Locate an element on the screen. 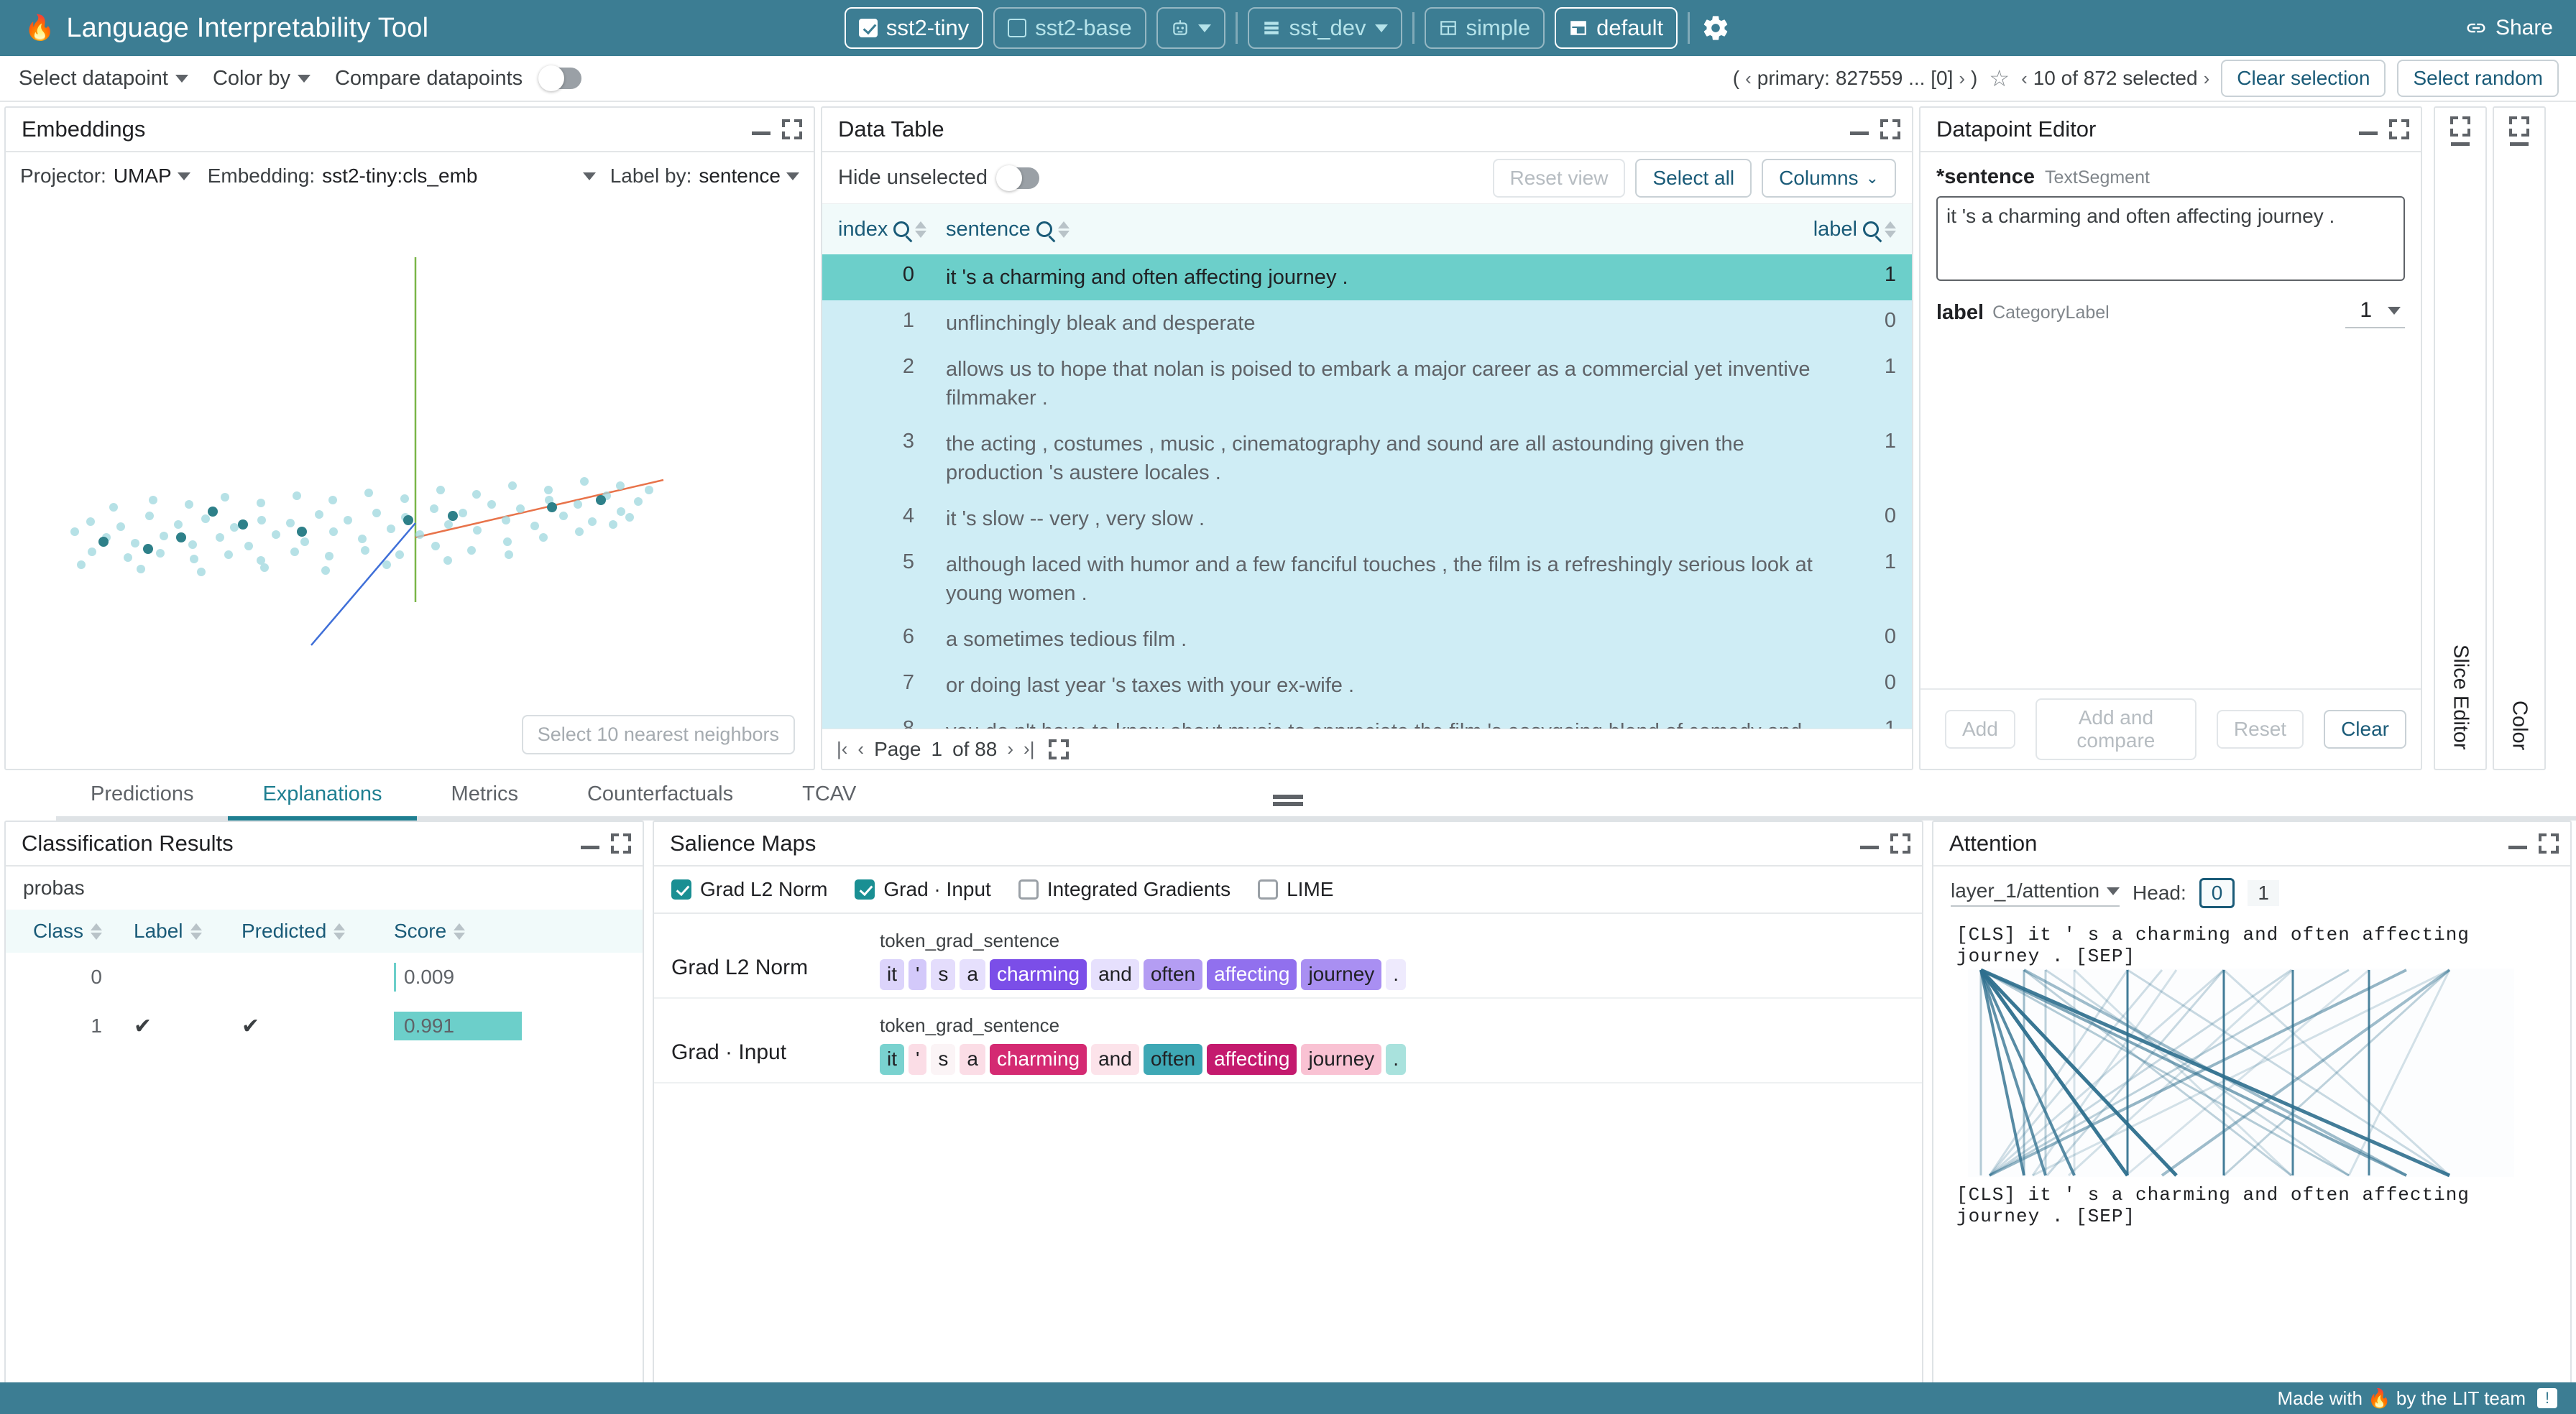 The image size is (2576, 1414). checkbox-grad-l2-norm: Grad L2 Norm is located at coordinates (749, 889).